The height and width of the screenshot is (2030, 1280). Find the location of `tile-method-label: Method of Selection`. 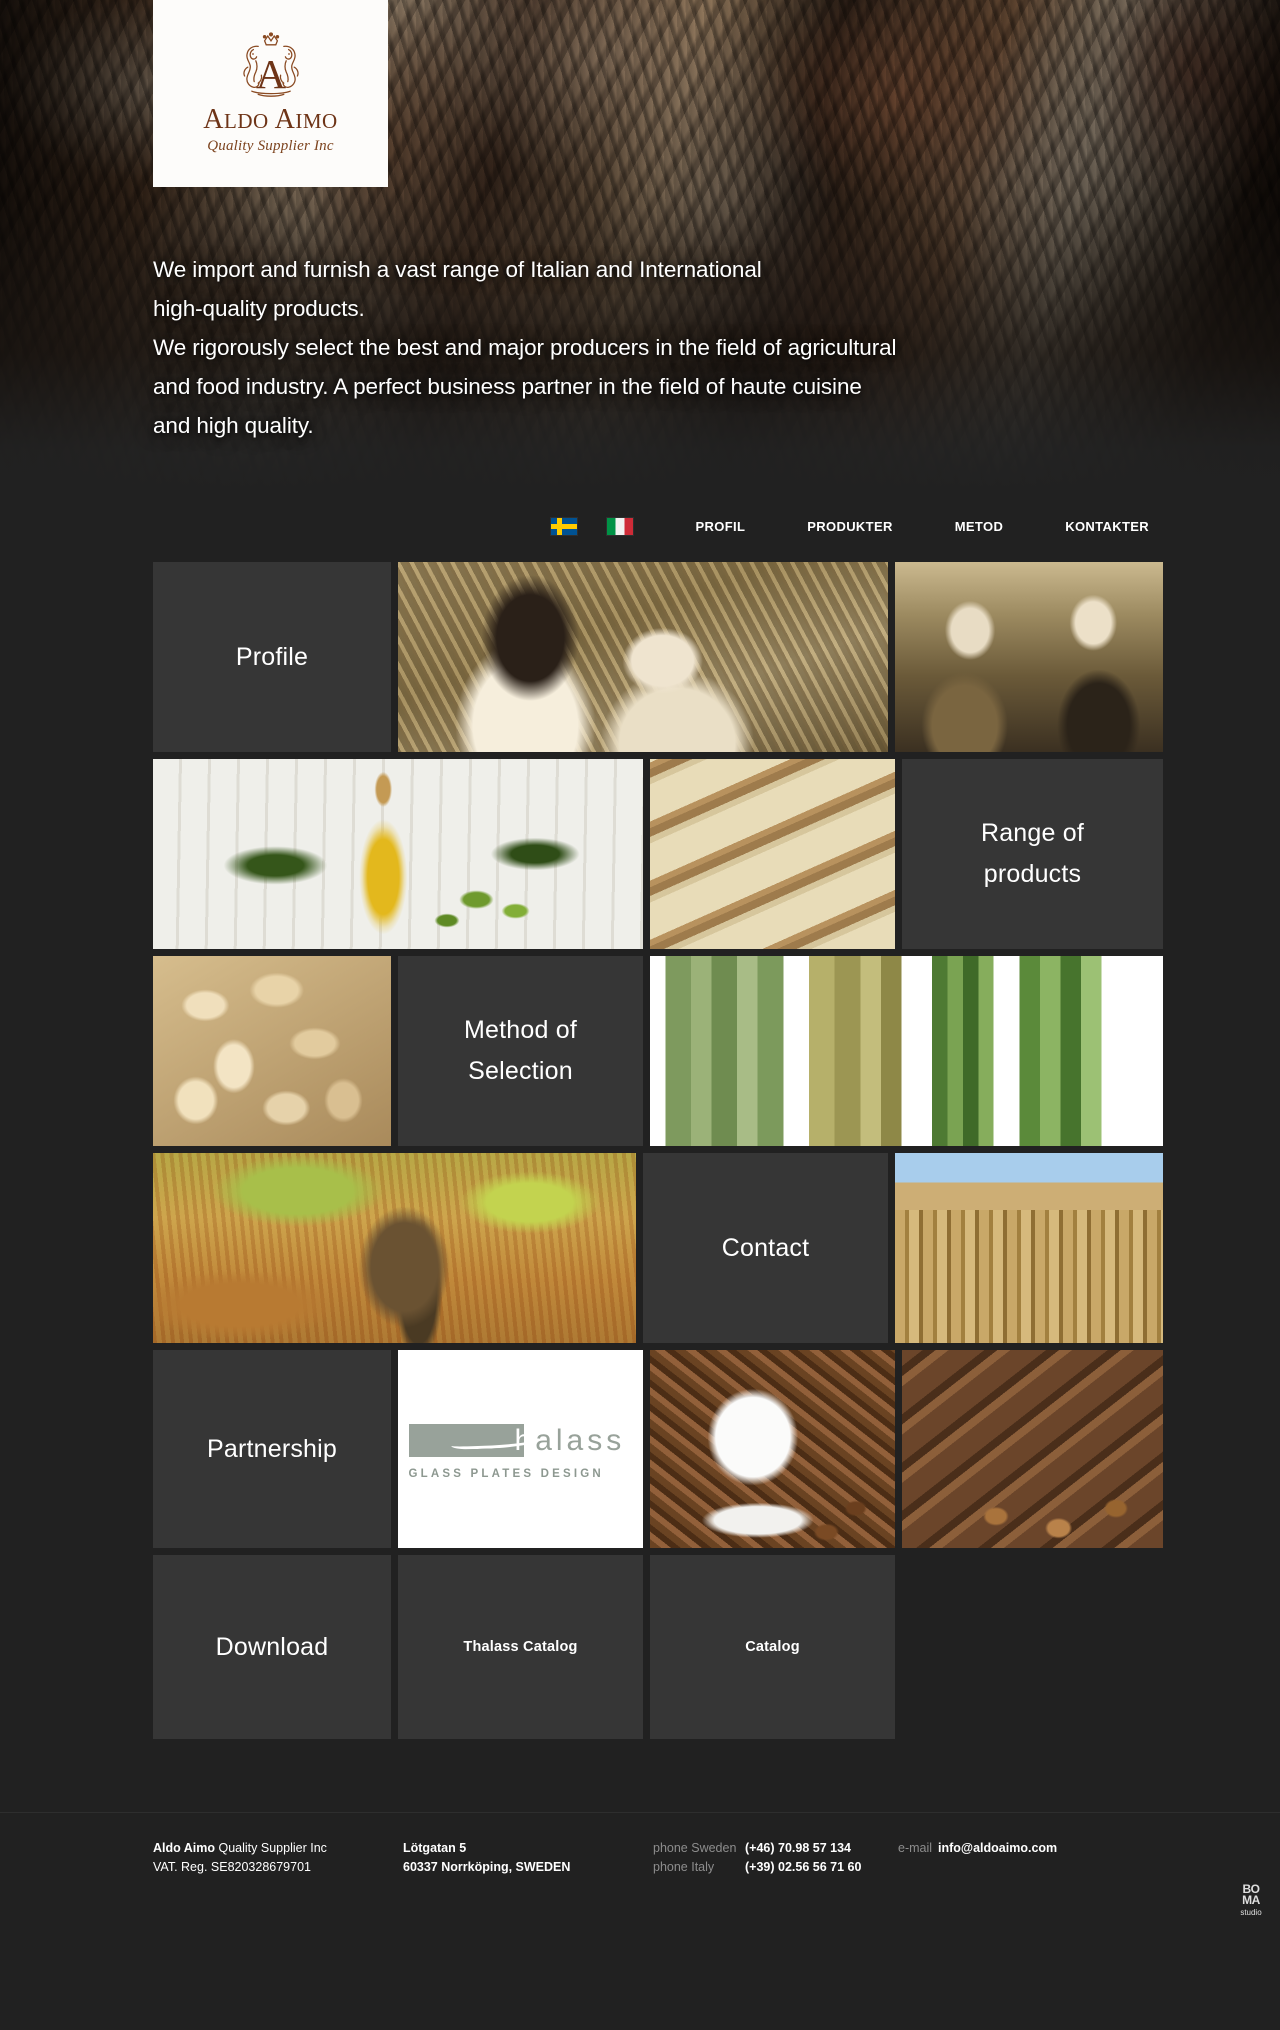

tile-method-label: Method of Selection is located at coordinates (520, 1051).